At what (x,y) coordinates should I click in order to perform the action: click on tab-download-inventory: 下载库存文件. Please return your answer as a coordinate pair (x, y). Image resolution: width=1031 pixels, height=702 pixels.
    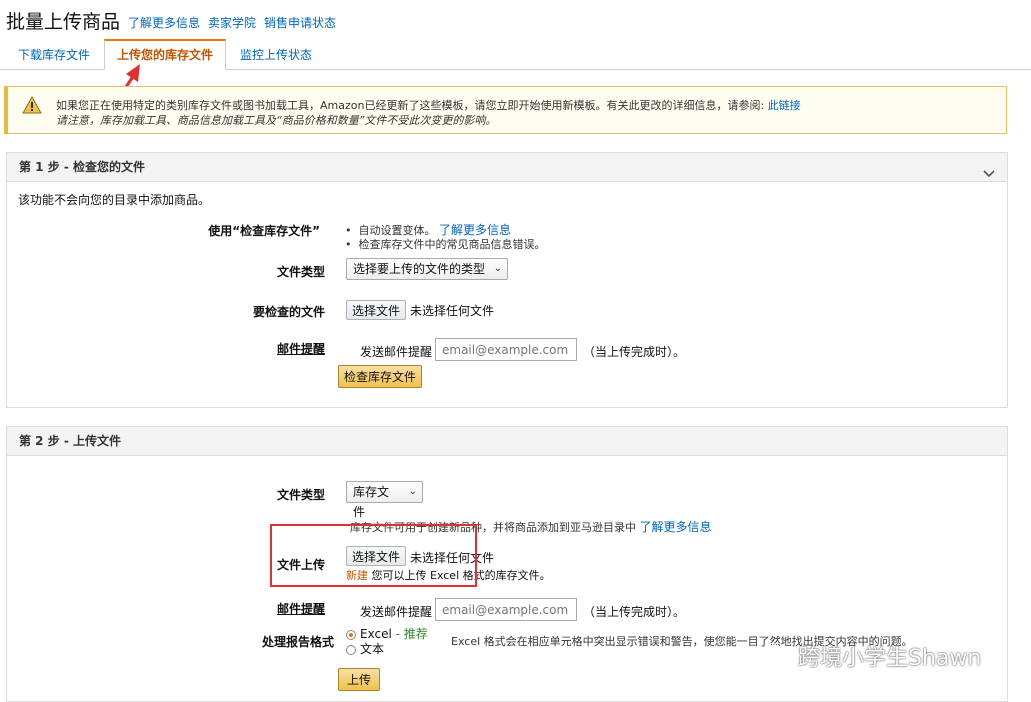
    Looking at the image, I should click on (54, 54).